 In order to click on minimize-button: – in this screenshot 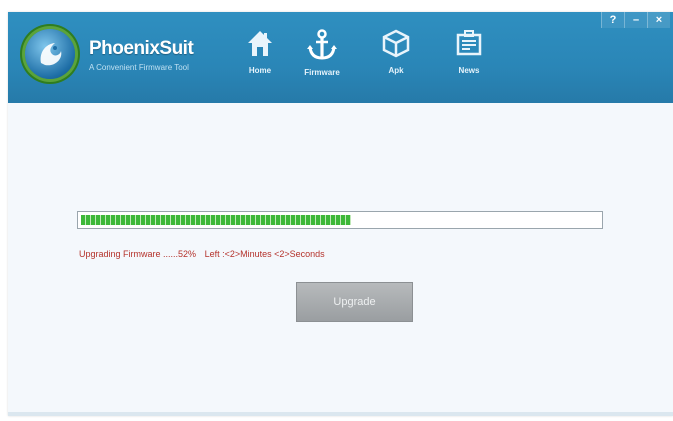, I will do `click(635, 20)`.